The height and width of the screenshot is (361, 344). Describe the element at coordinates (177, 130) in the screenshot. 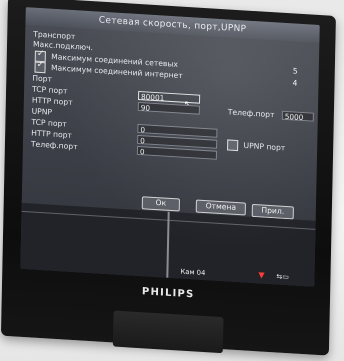

I see `upnp-tcp-port-input: 0` at that location.